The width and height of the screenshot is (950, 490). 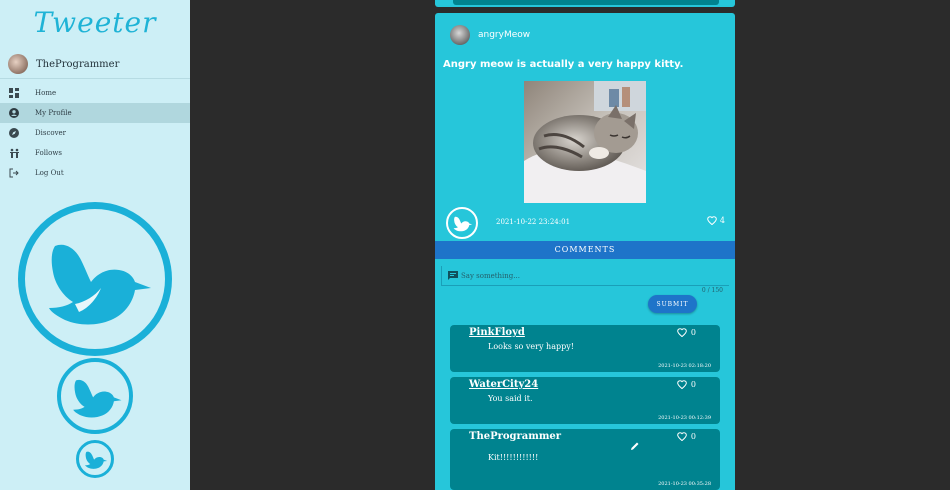 I want to click on comment-text: Looks so very happy!, so click(x=531, y=346).